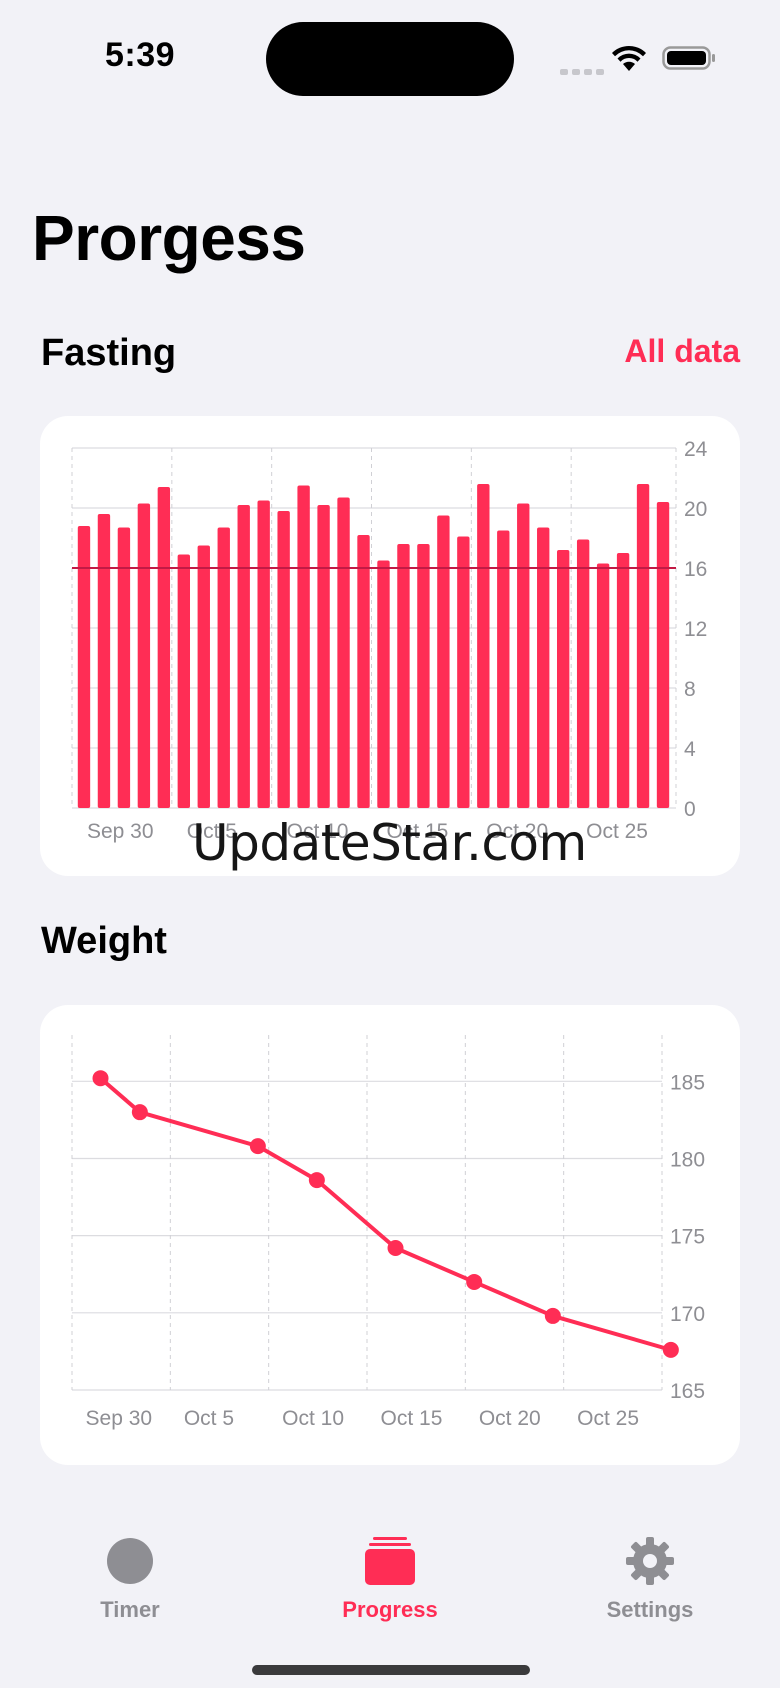 Image resolution: width=780 pixels, height=1688 pixels. I want to click on x-tick-label: Oct 5, so click(209, 1418).